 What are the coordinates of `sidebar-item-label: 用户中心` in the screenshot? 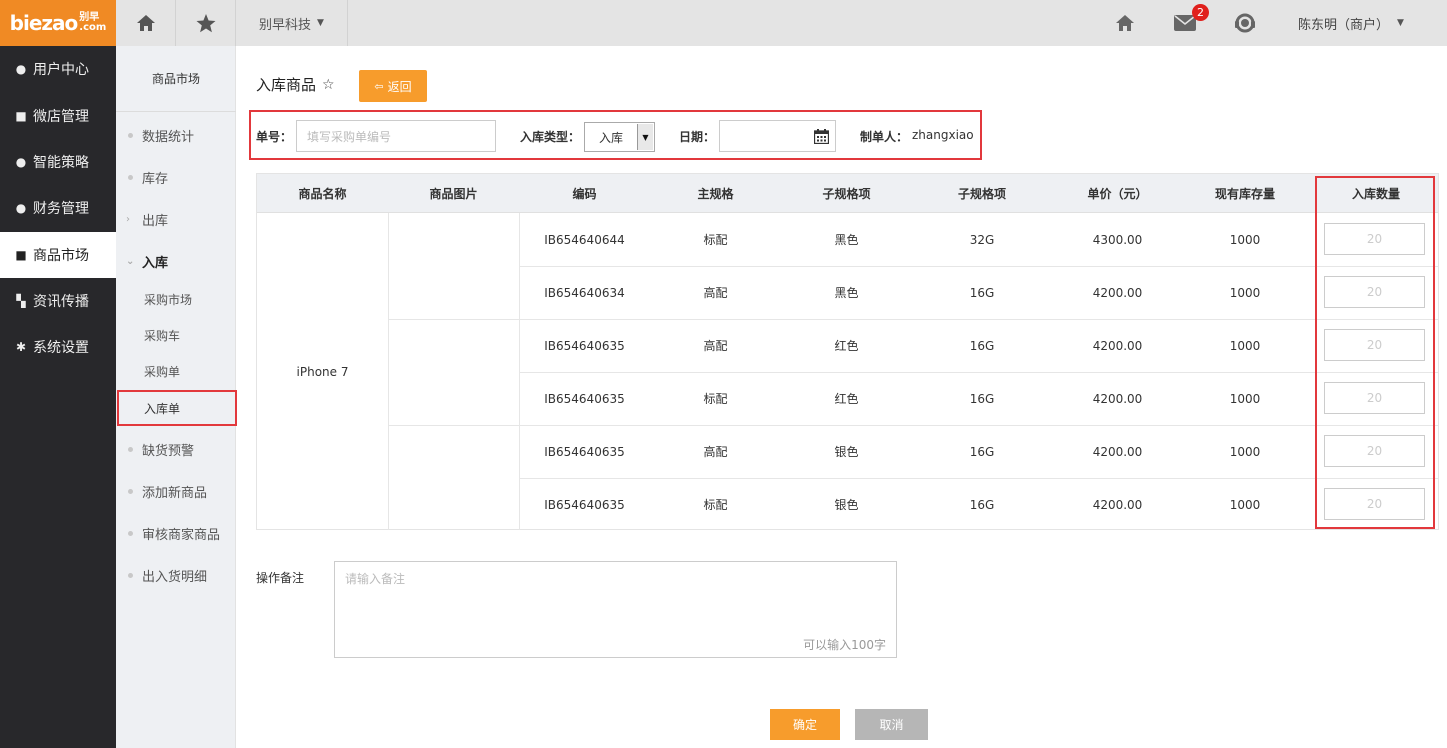 It's located at (61, 70).